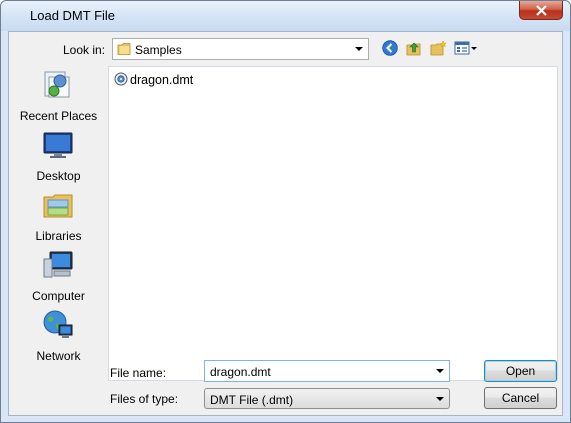 The width and height of the screenshot is (571, 423). Describe the element at coordinates (240, 49) in the screenshot. I see `look-in-dropdown: Samples` at that location.